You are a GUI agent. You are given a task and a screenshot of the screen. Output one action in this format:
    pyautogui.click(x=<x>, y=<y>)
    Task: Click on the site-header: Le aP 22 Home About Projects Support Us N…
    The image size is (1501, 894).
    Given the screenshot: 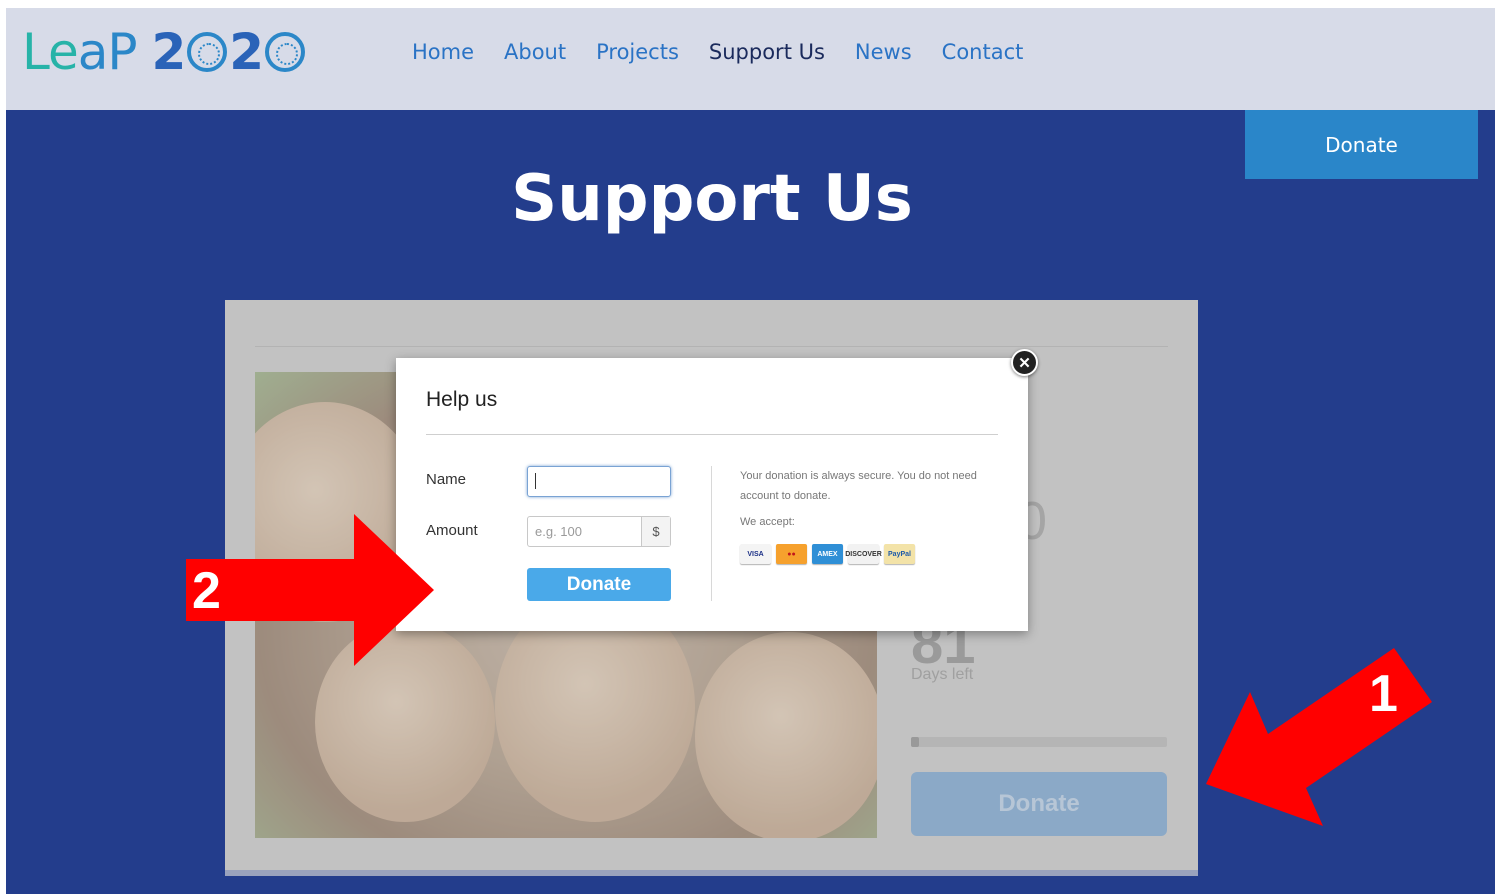 What is the action you would take?
    pyautogui.click(x=750, y=59)
    